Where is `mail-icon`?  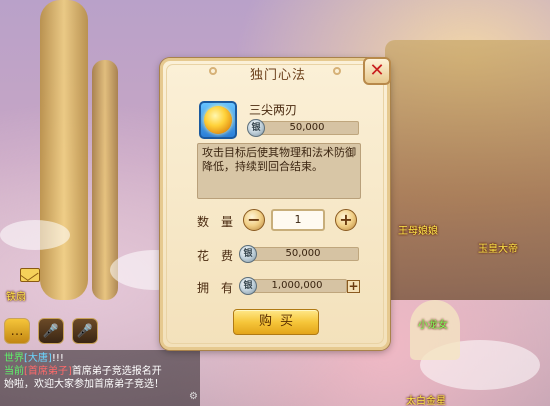 mail-icon is located at coordinates (30, 275).